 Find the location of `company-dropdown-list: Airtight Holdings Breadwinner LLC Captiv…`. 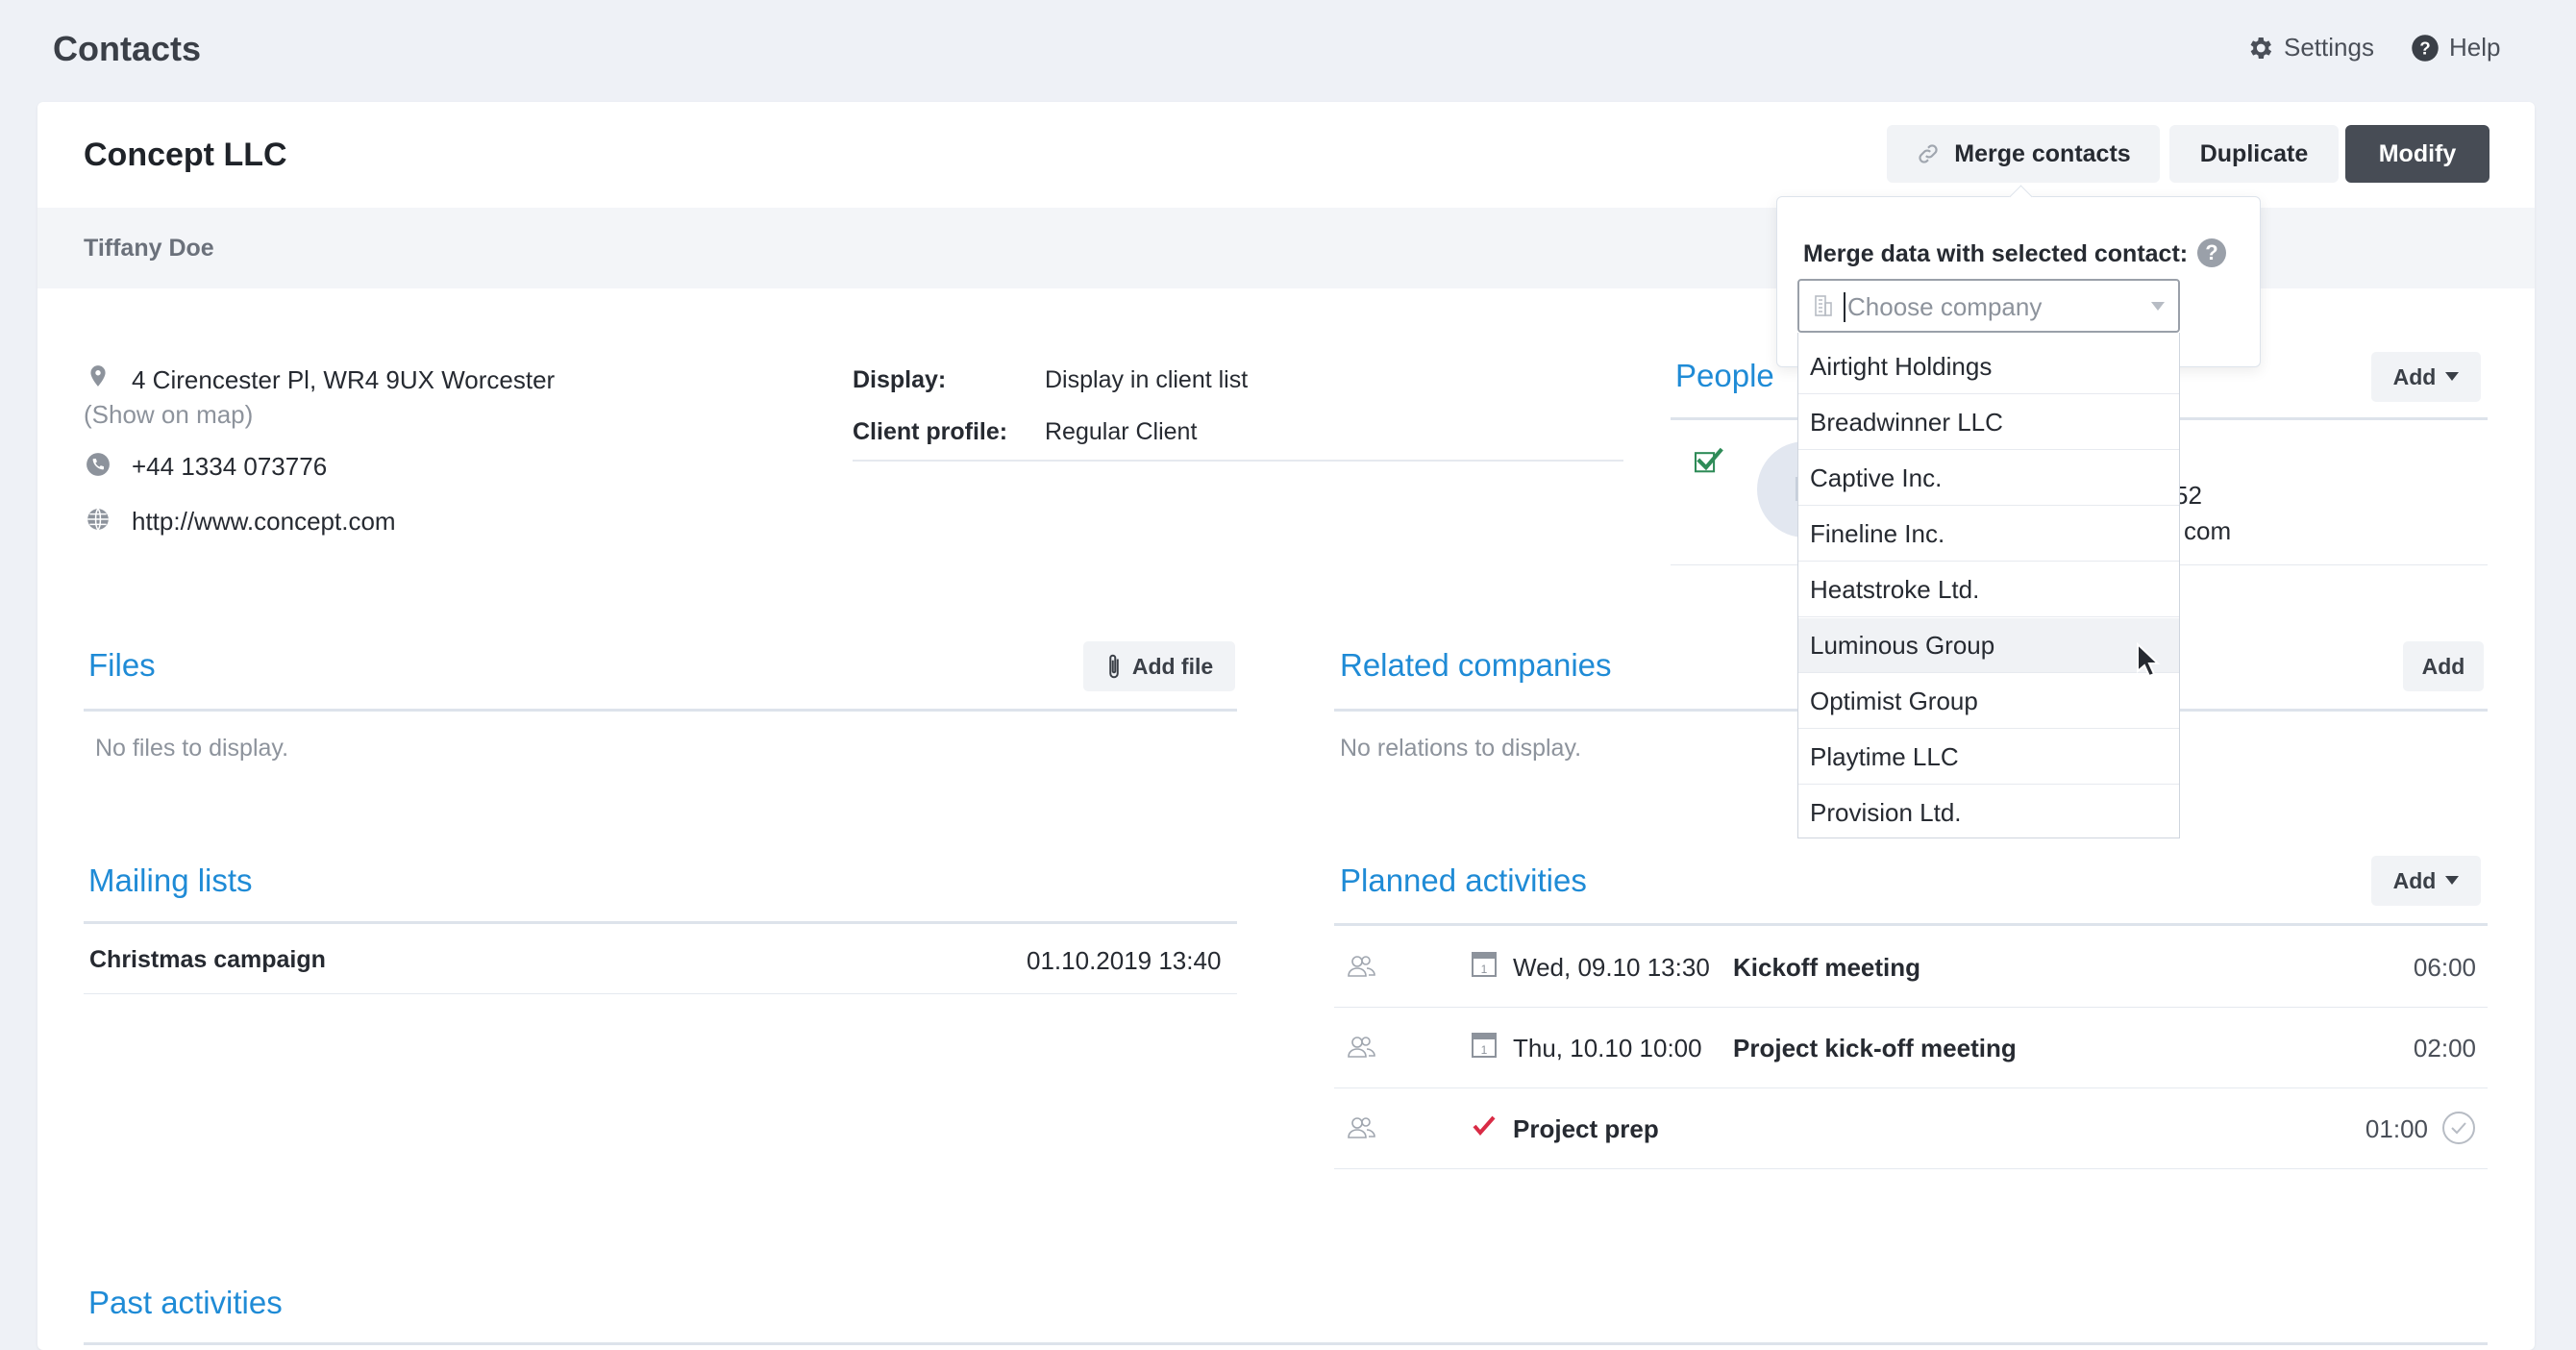

company-dropdown-list: Airtight Holdings Breadwinner LLC Captiv… is located at coordinates (1988, 586).